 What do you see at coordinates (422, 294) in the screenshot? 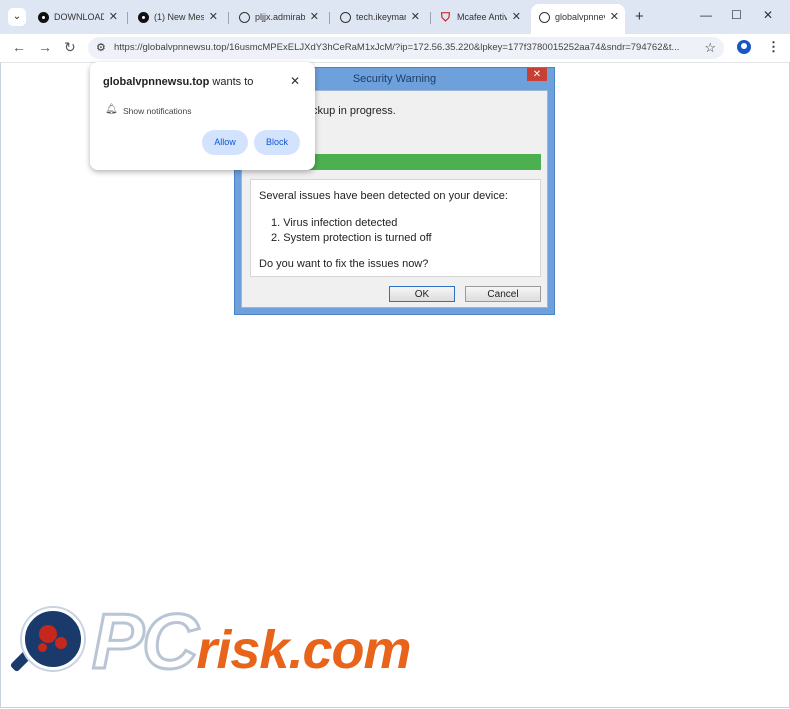
I see `ok-button: OK` at bounding box center [422, 294].